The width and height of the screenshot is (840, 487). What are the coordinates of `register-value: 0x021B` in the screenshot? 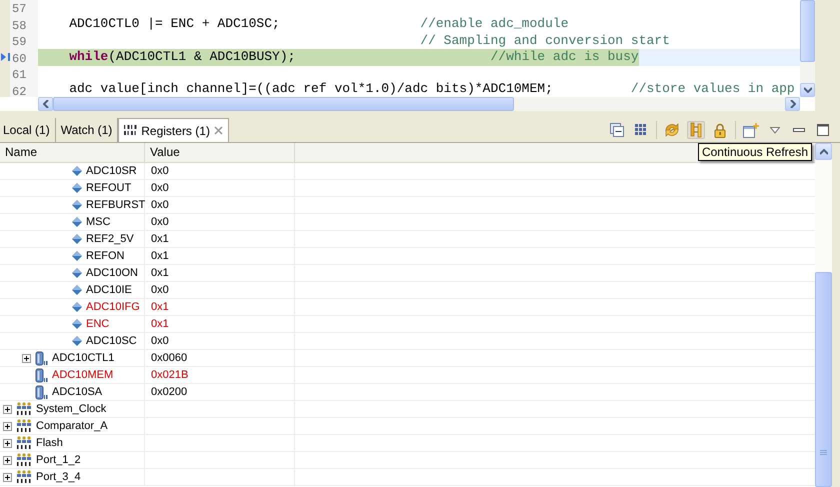 It's located at (169, 375).